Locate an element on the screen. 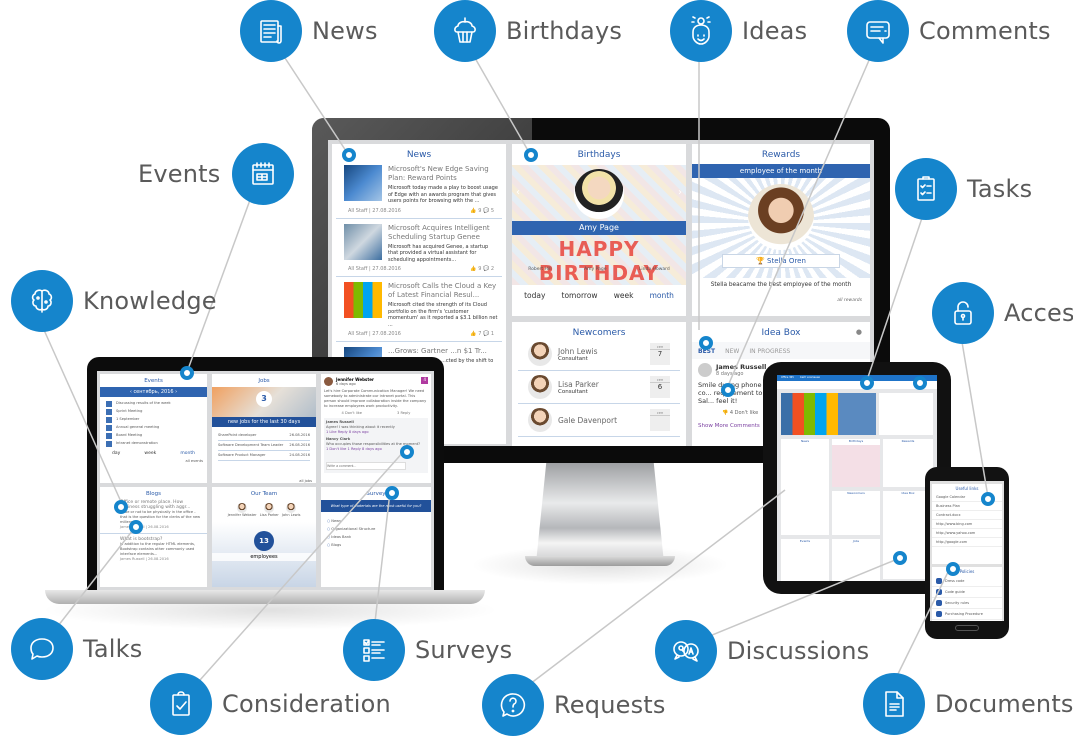 This screenshot has height=737, width=1073. feature-discussions: Discussions is located at coordinates (762, 651).